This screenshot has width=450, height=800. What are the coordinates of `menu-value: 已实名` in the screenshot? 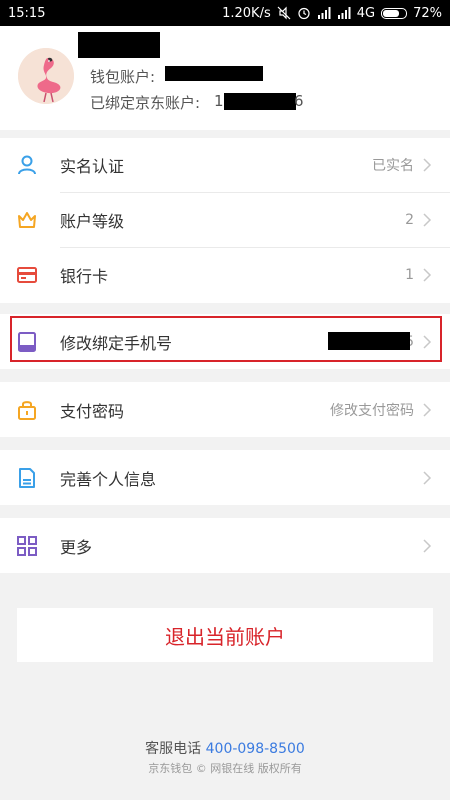 It's located at (393, 166).